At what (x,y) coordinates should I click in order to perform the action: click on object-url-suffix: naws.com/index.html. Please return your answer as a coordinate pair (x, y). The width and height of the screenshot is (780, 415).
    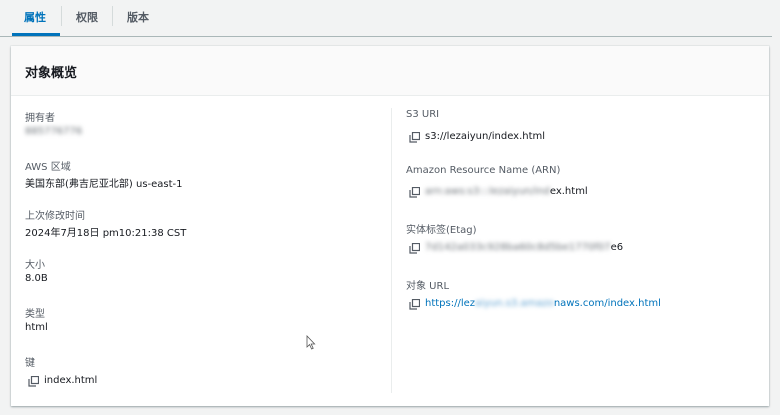
    Looking at the image, I should click on (607, 303).